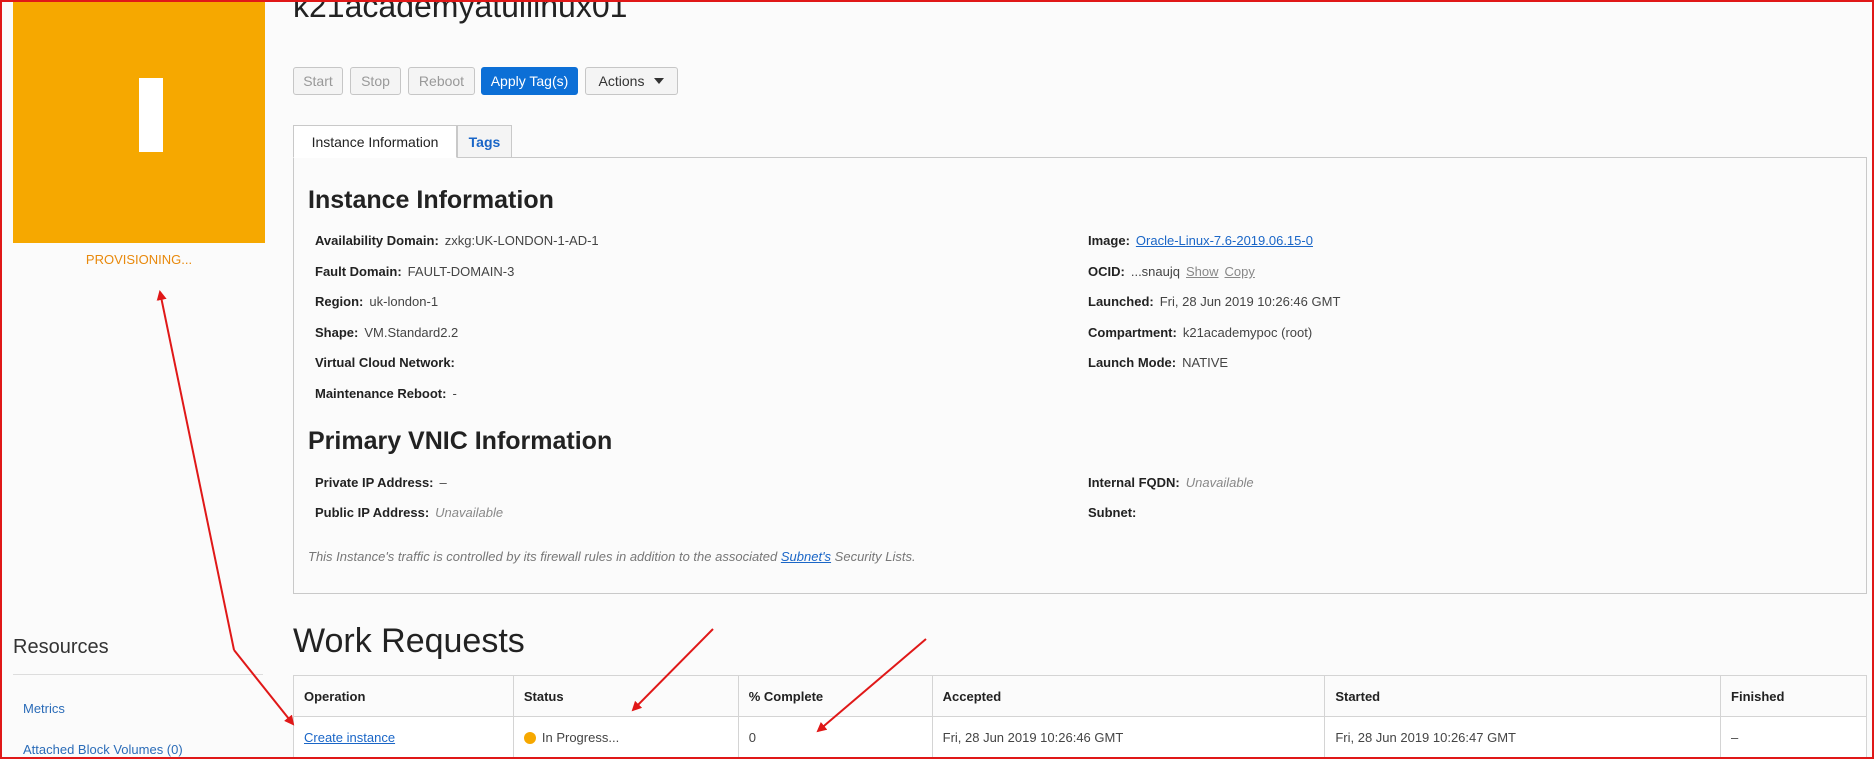 The image size is (1874, 759). What do you see at coordinates (374, 482) in the screenshot?
I see `field-label: Private IP Address:` at bounding box center [374, 482].